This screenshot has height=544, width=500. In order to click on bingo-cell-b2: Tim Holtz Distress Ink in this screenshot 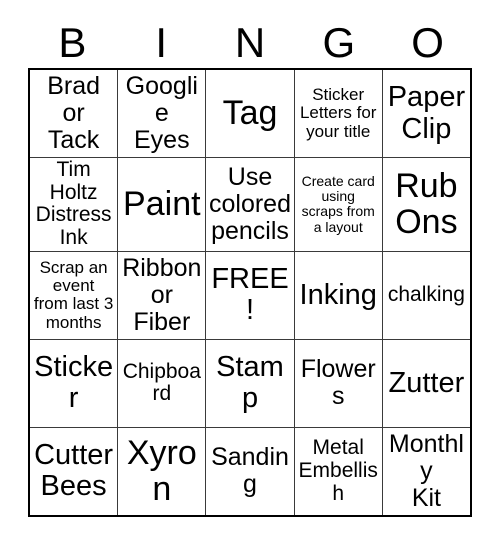, I will do `click(74, 204)`.